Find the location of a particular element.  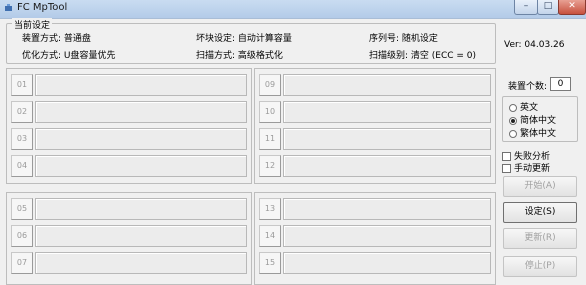

language-radio-english: 英文 is located at coordinates (523, 106).